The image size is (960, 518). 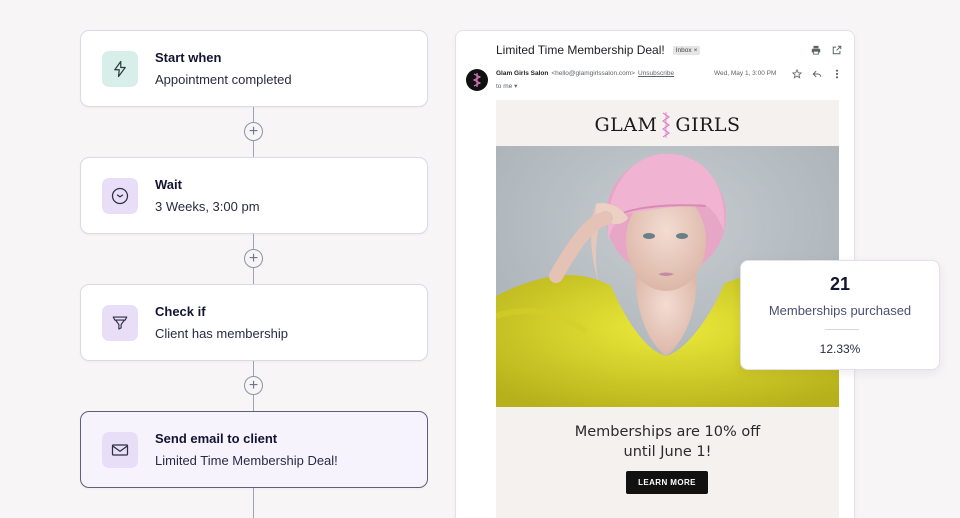 I want to click on recipient-line: to me ▾, so click(x=506, y=86).